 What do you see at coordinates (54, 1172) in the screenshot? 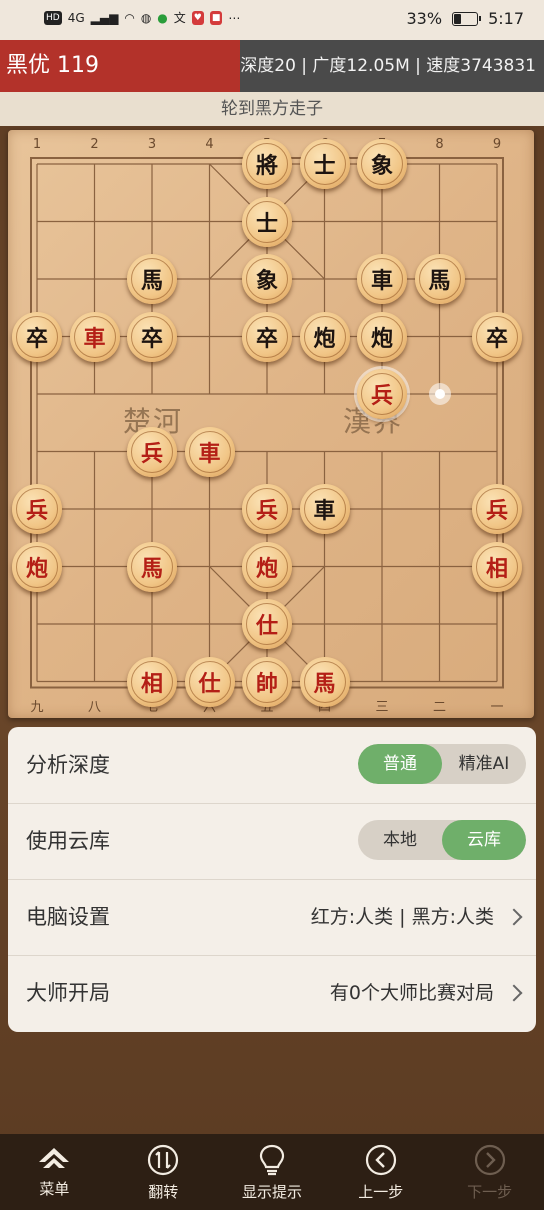
I see `menu-button: 菜单` at bounding box center [54, 1172].